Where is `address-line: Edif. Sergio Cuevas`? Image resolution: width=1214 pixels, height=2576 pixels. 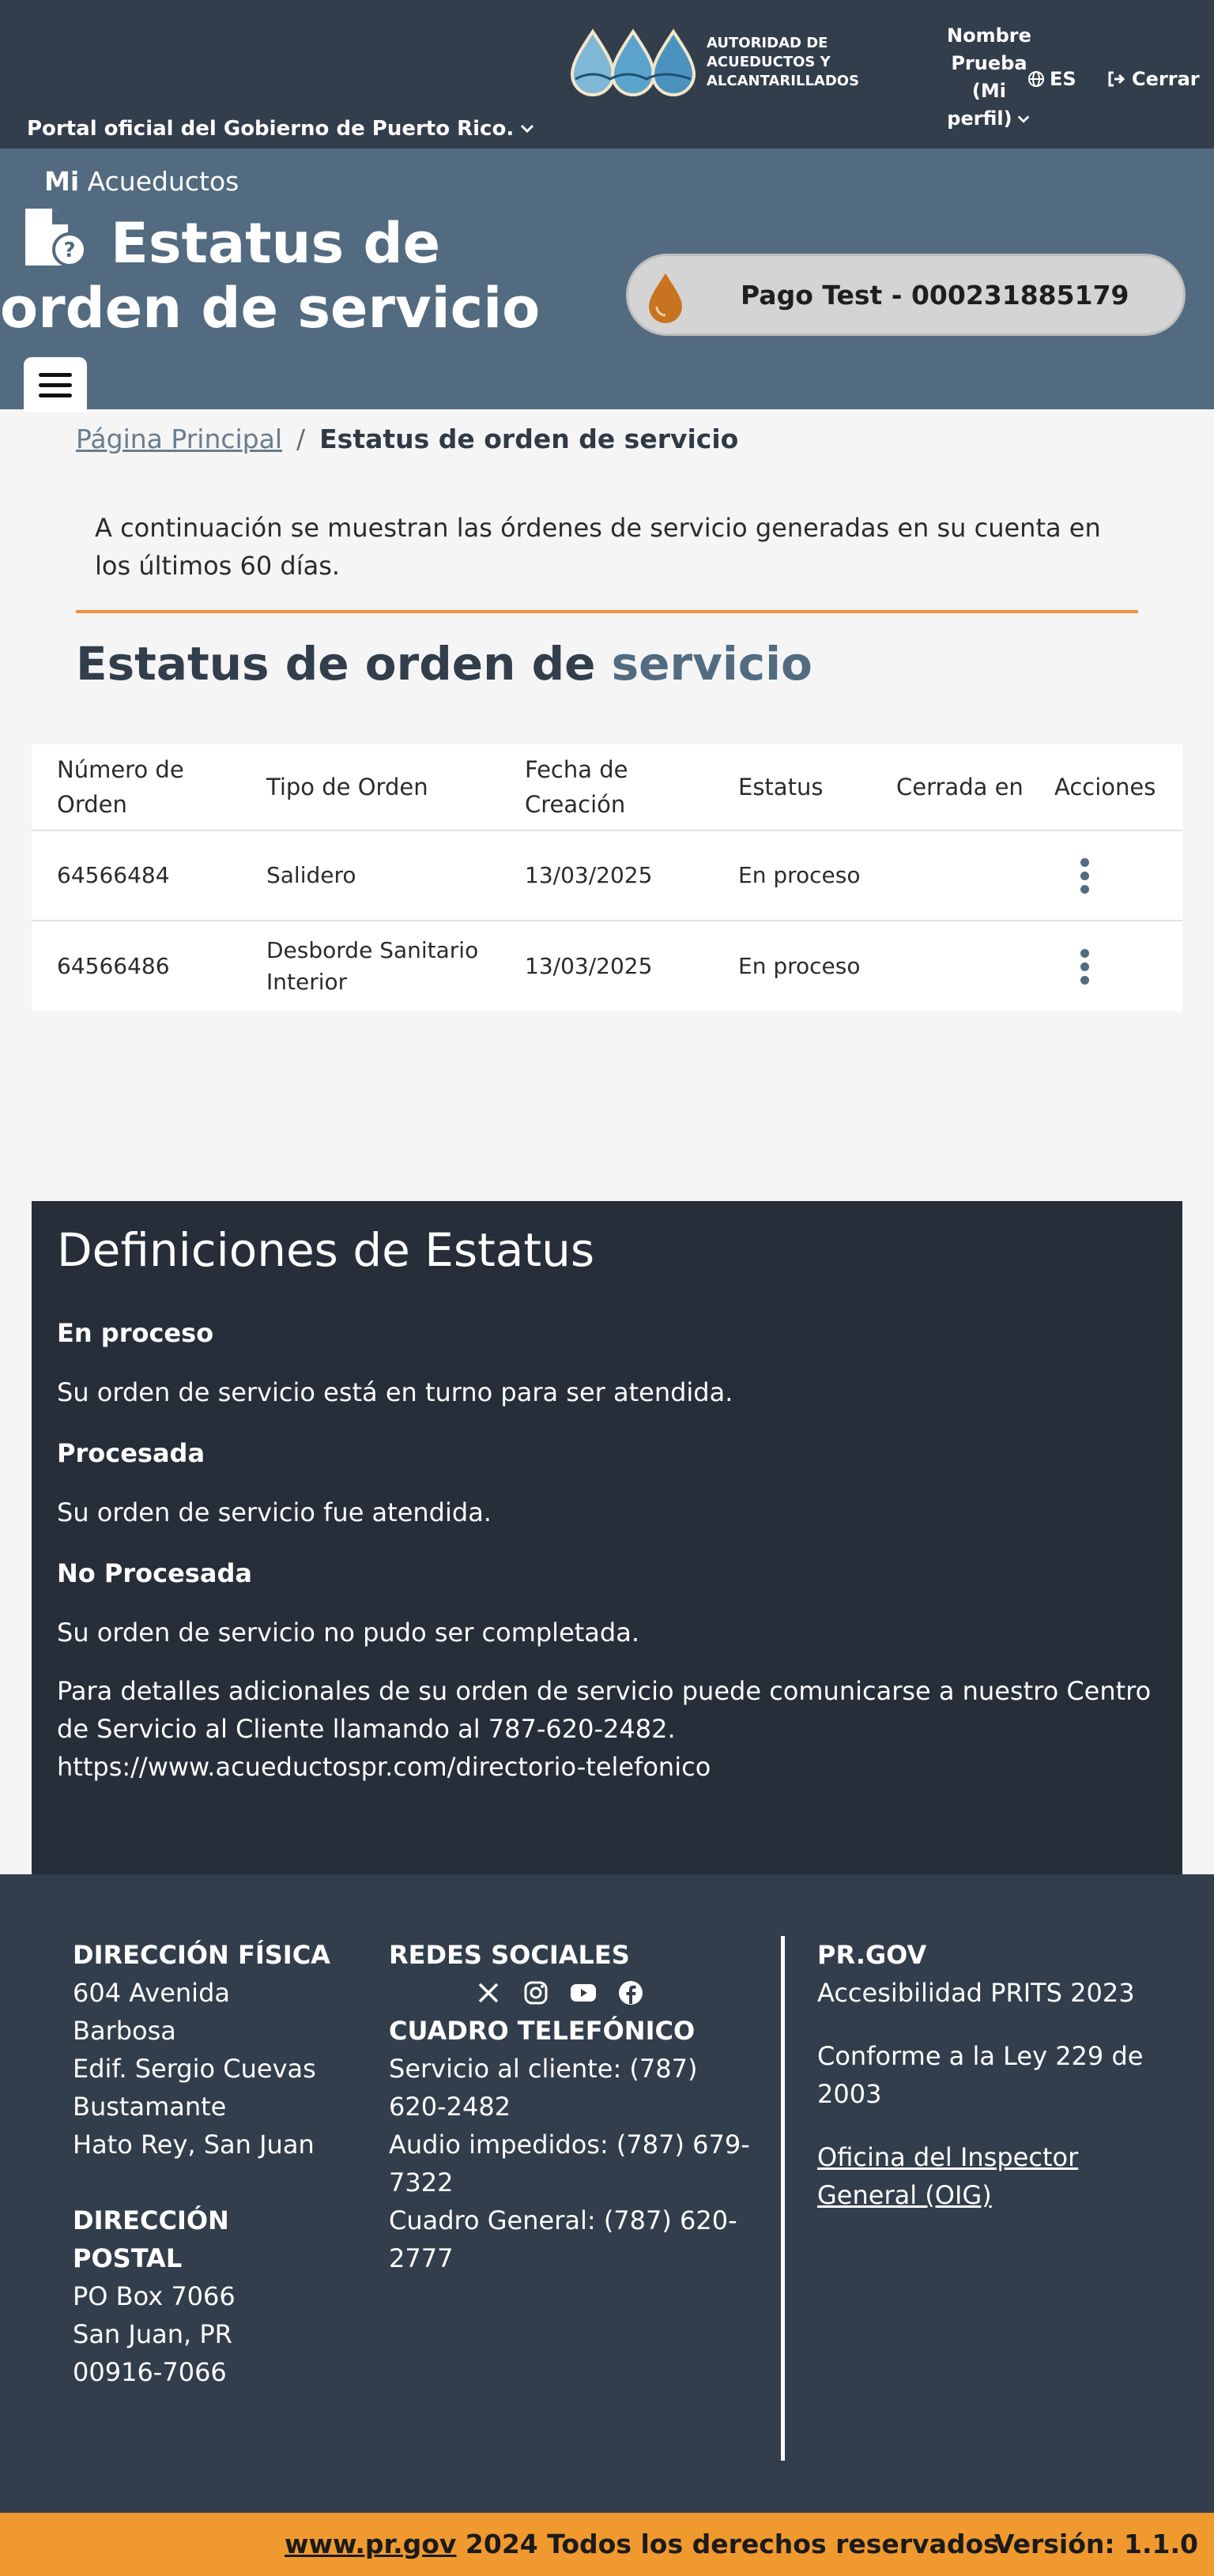
address-line: Edif. Sergio Cuevas is located at coordinates (194, 2069).